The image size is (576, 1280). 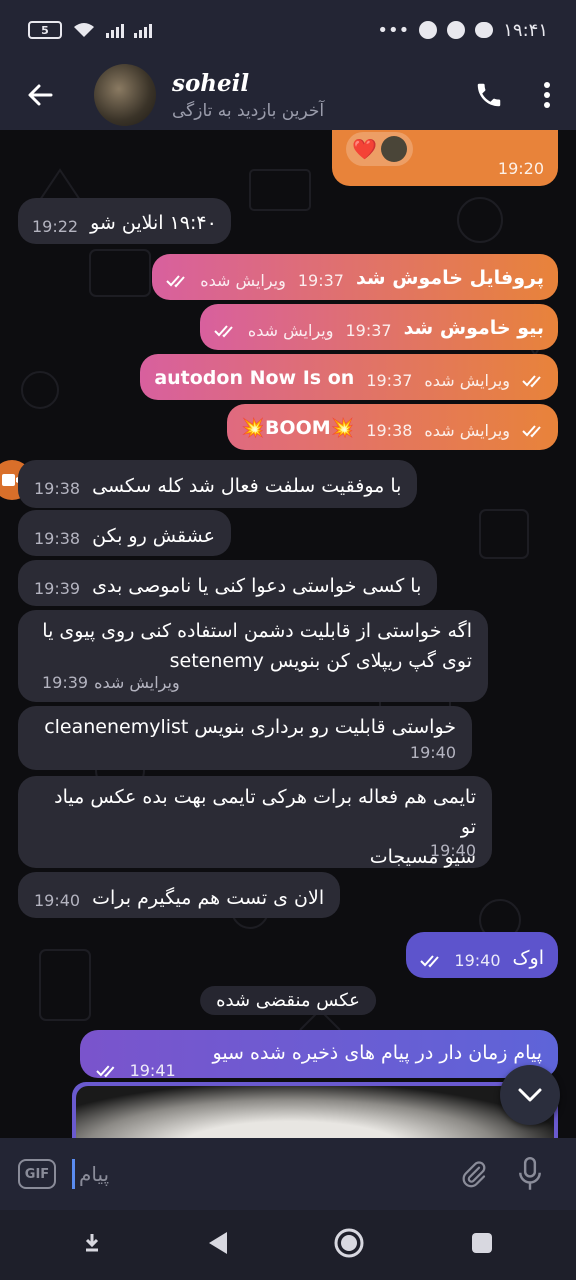 I want to click on app-icon, so click(x=428, y=30).